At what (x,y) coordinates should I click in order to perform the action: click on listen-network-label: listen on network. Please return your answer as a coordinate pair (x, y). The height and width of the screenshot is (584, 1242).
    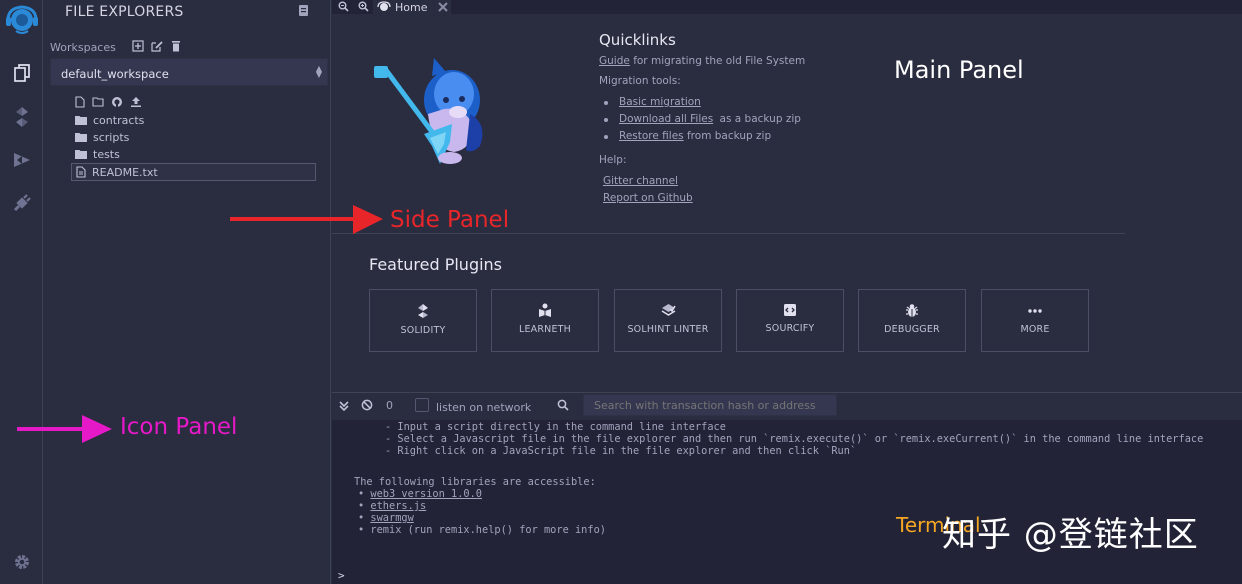
    Looking at the image, I should click on (484, 407).